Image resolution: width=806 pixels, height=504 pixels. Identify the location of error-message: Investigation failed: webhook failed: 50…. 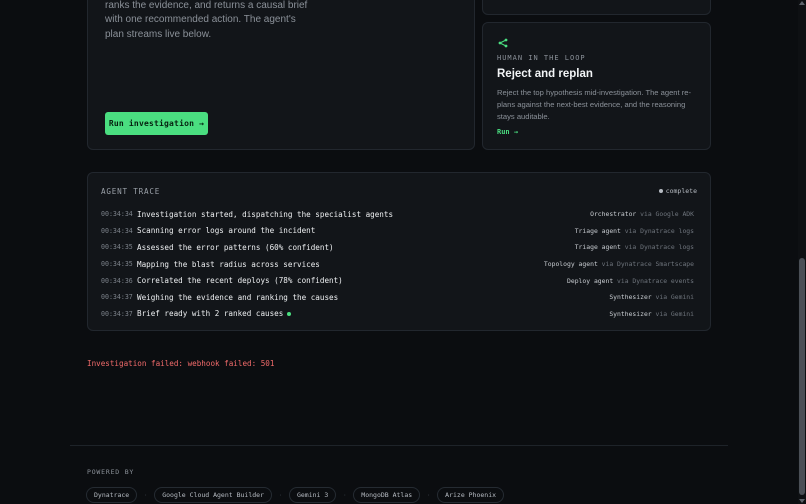
(181, 363).